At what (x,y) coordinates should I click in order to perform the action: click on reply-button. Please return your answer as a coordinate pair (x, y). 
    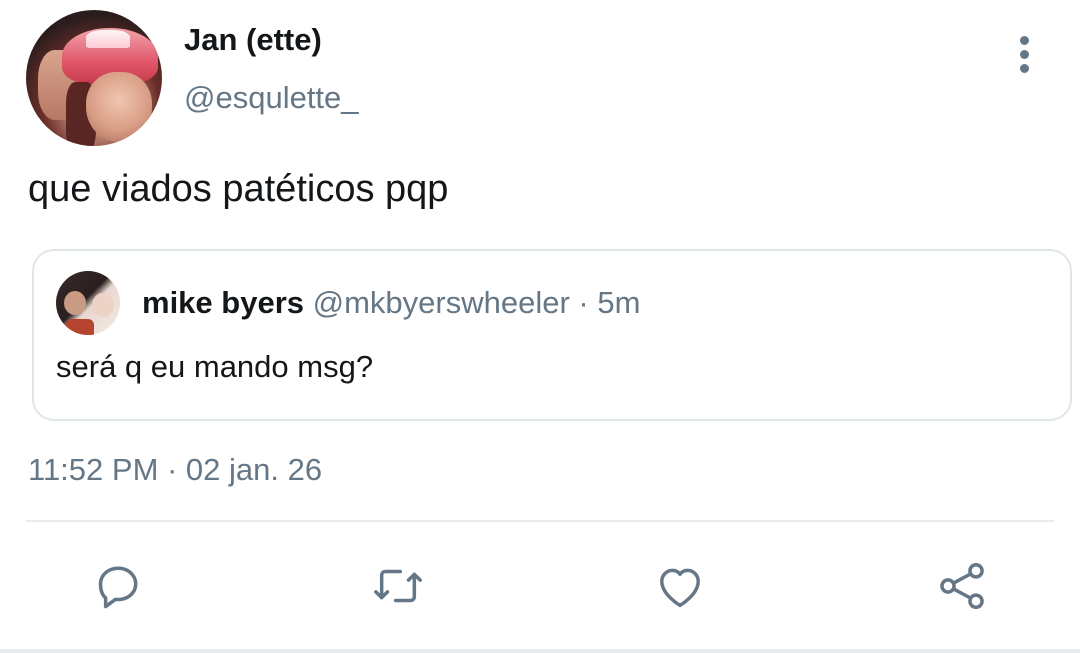
    Looking at the image, I should click on (118, 586).